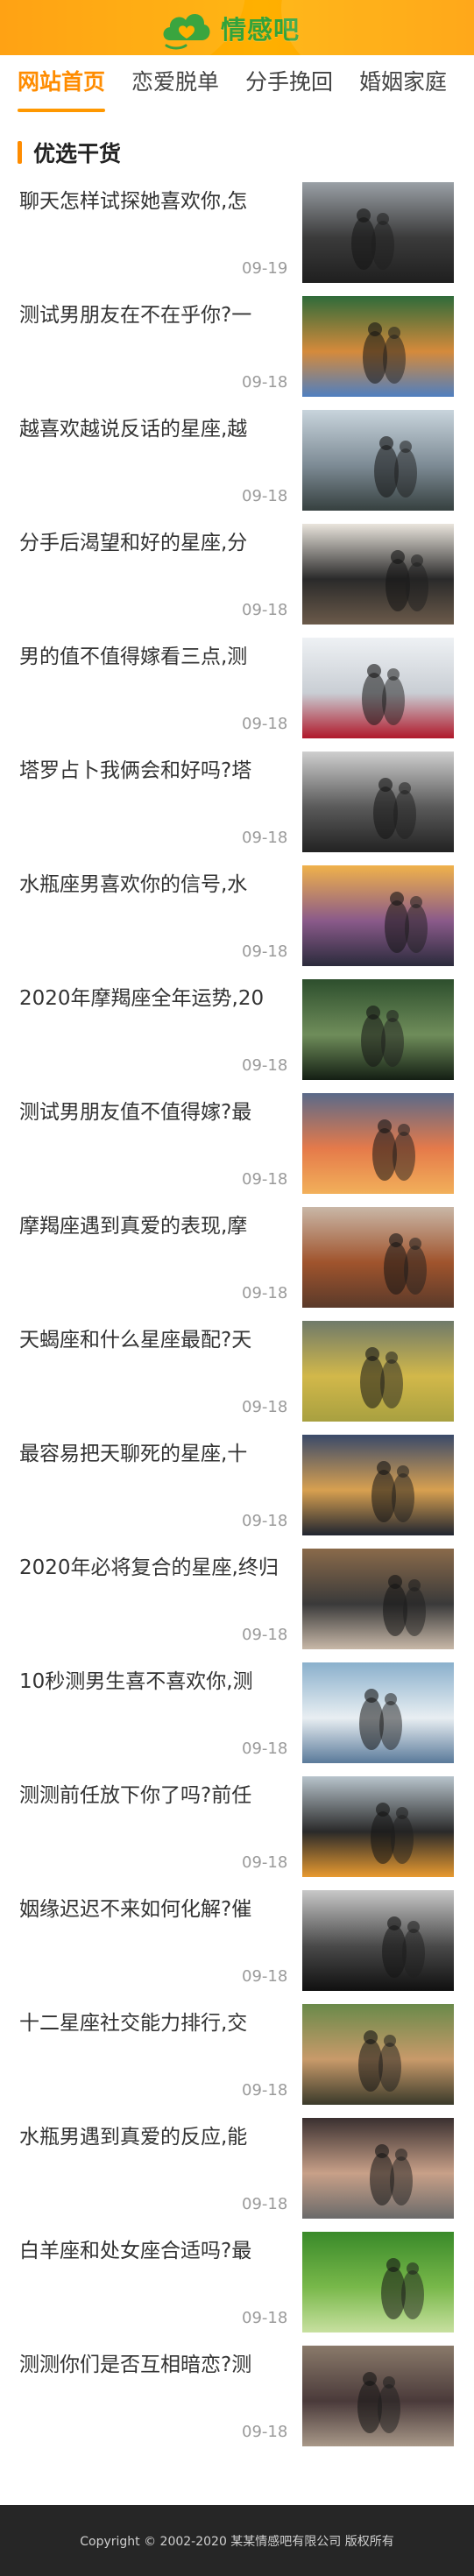 Image resolution: width=474 pixels, height=2576 pixels. What do you see at coordinates (237, 239) in the screenshot?
I see `article-item: 聊天怎样试探她喜欢你,怎 09-19` at bounding box center [237, 239].